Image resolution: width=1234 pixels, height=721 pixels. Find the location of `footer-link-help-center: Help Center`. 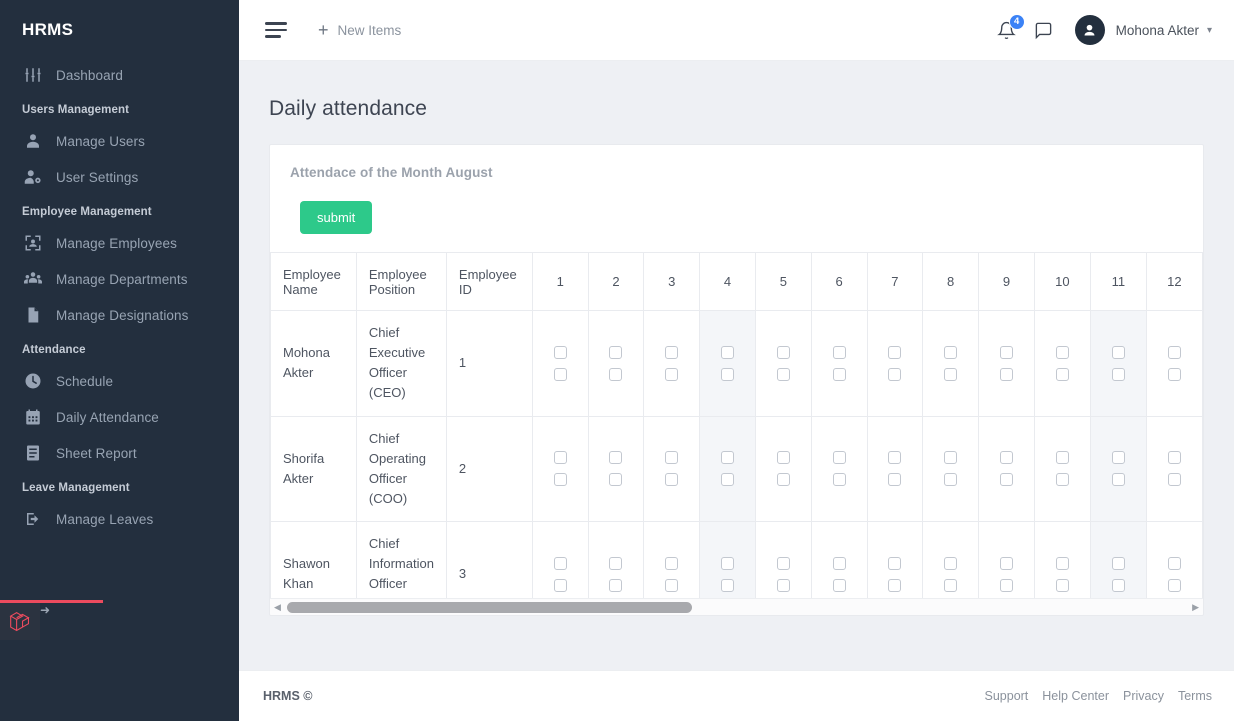

footer-link-help-center: Help Center is located at coordinates (1075, 696).